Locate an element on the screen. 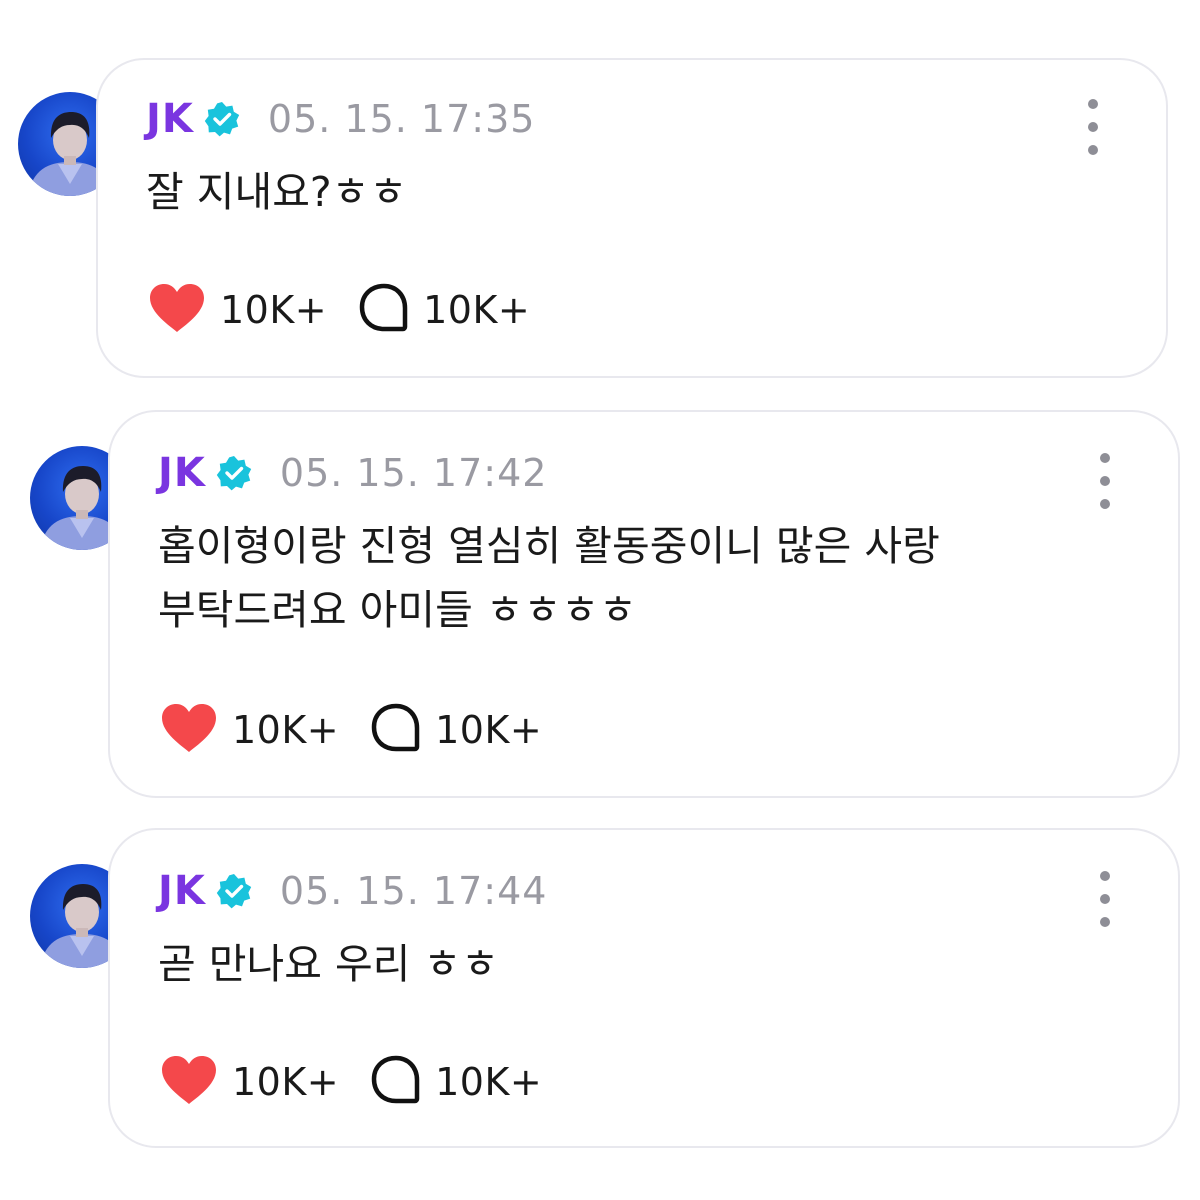  post-timestamp: 05. 15. 17:42 is located at coordinates (413, 473).